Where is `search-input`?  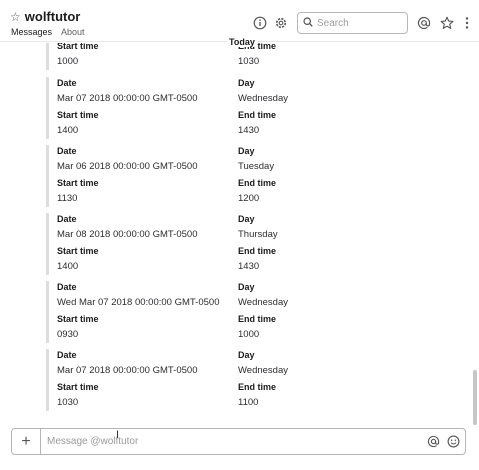 search-input is located at coordinates (357, 23).